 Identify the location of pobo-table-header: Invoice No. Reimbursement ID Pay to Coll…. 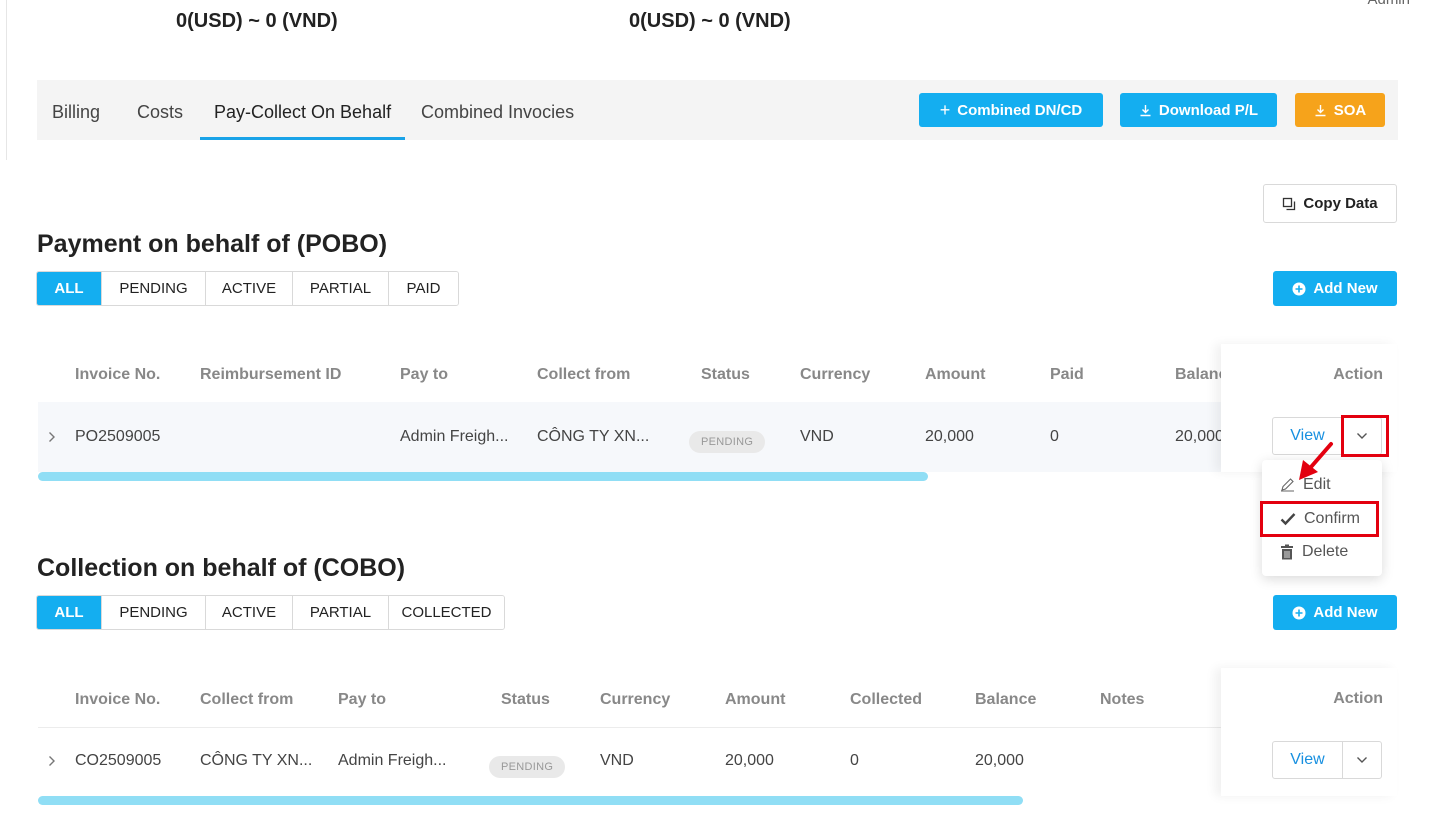
(717, 374).